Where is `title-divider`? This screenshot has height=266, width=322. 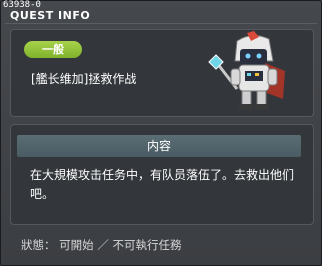 title-divider is located at coordinates (161, 23).